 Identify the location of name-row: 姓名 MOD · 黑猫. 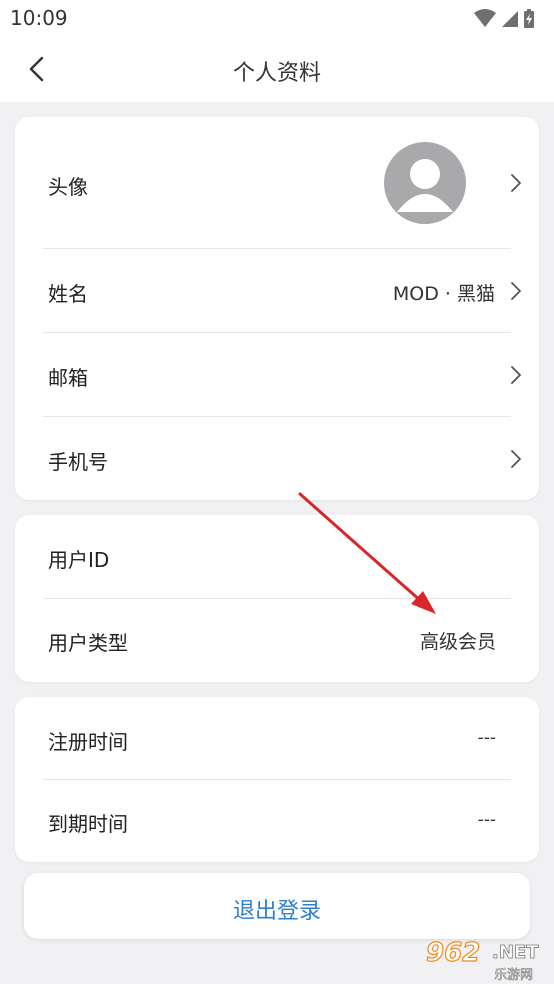
(277, 290).